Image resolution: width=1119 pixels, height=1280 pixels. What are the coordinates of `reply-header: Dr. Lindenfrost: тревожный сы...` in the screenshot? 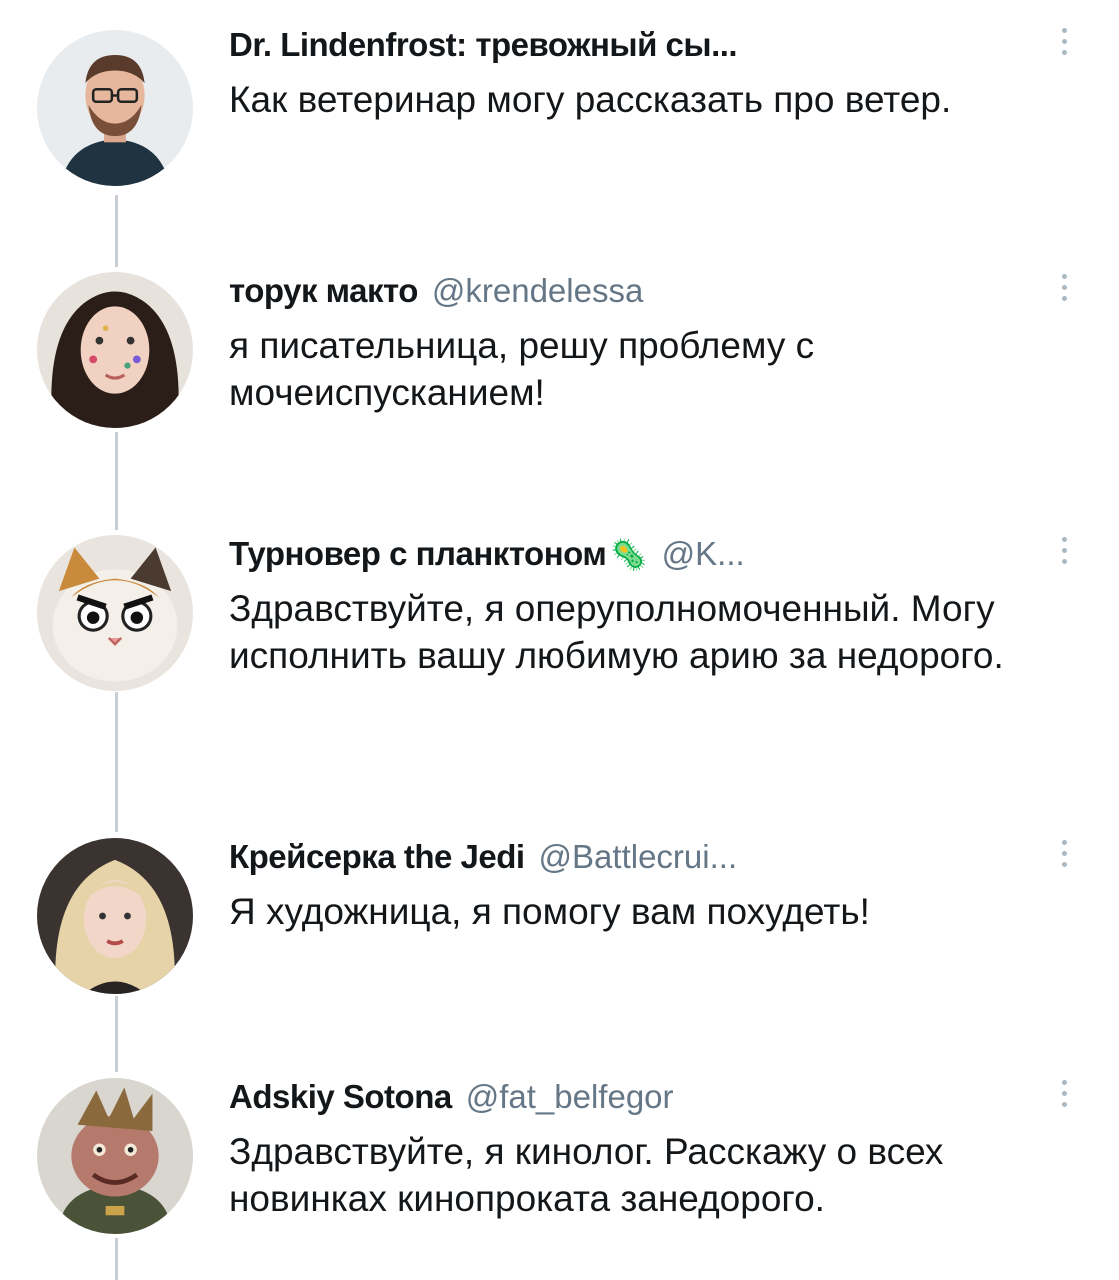 It's located at (634, 46).